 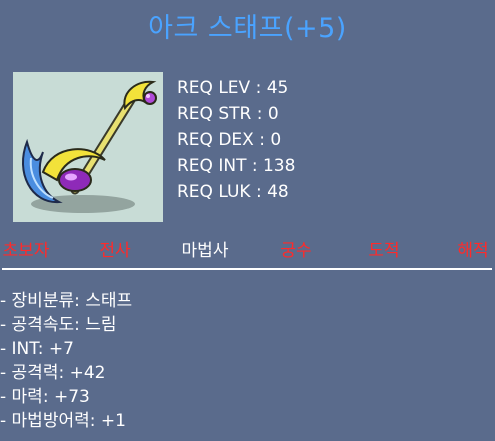 I want to click on stat-attack-speed: - 공격속도: 느림, so click(x=58, y=325).